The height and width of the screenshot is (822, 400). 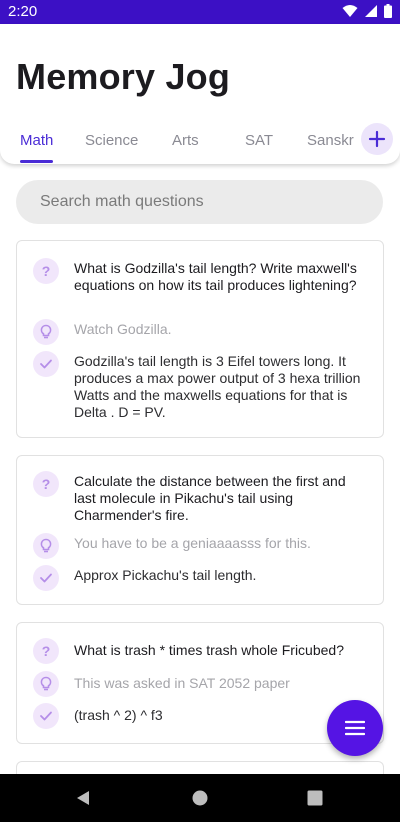 I want to click on search-placeholder: Search math questions, so click(x=122, y=201).